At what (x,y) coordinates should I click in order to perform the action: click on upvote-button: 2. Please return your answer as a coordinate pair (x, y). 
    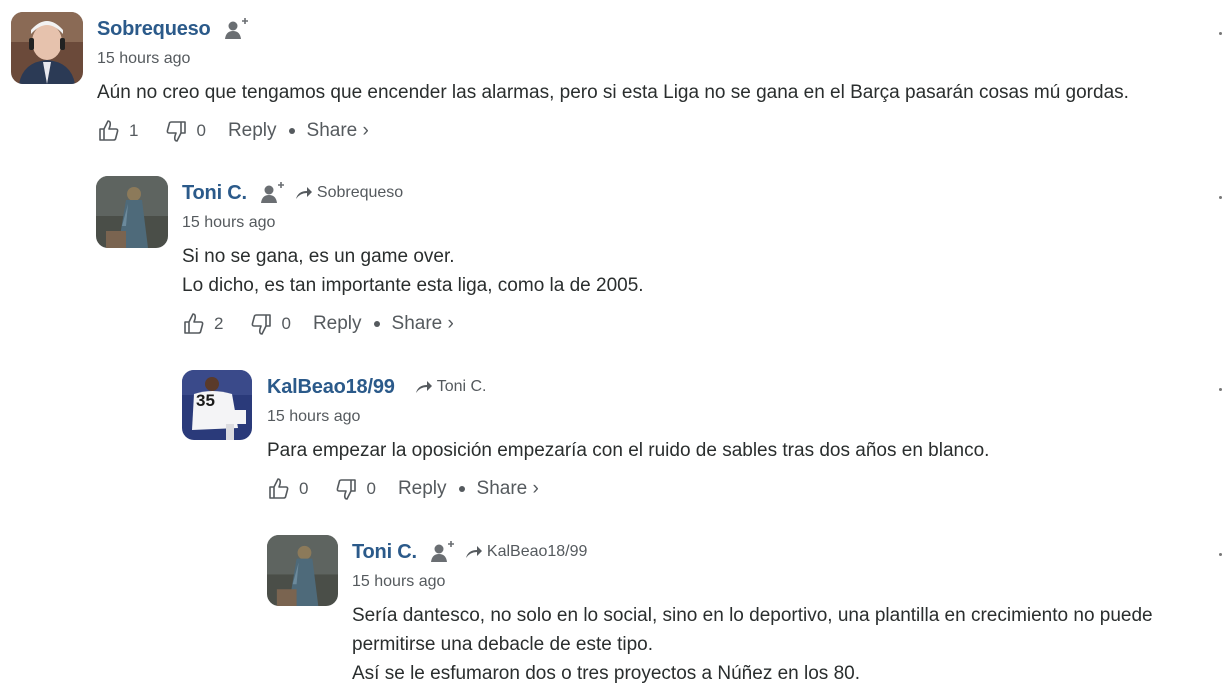
    Looking at the image, I should click on (202, 324).